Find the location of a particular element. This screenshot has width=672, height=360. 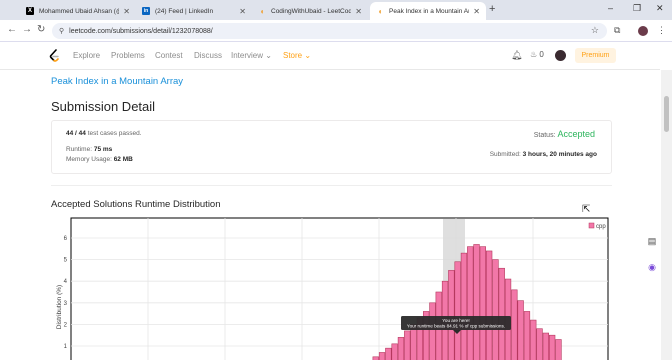

leetcode-logo-icon is located at coordinates (54, 56).